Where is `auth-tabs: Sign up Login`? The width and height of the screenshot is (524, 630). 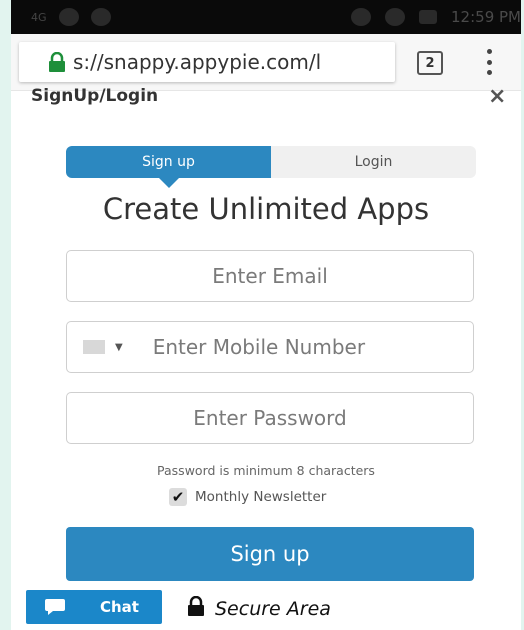
auth-tabs: Sign up Login is located at coordinates (271, 167).